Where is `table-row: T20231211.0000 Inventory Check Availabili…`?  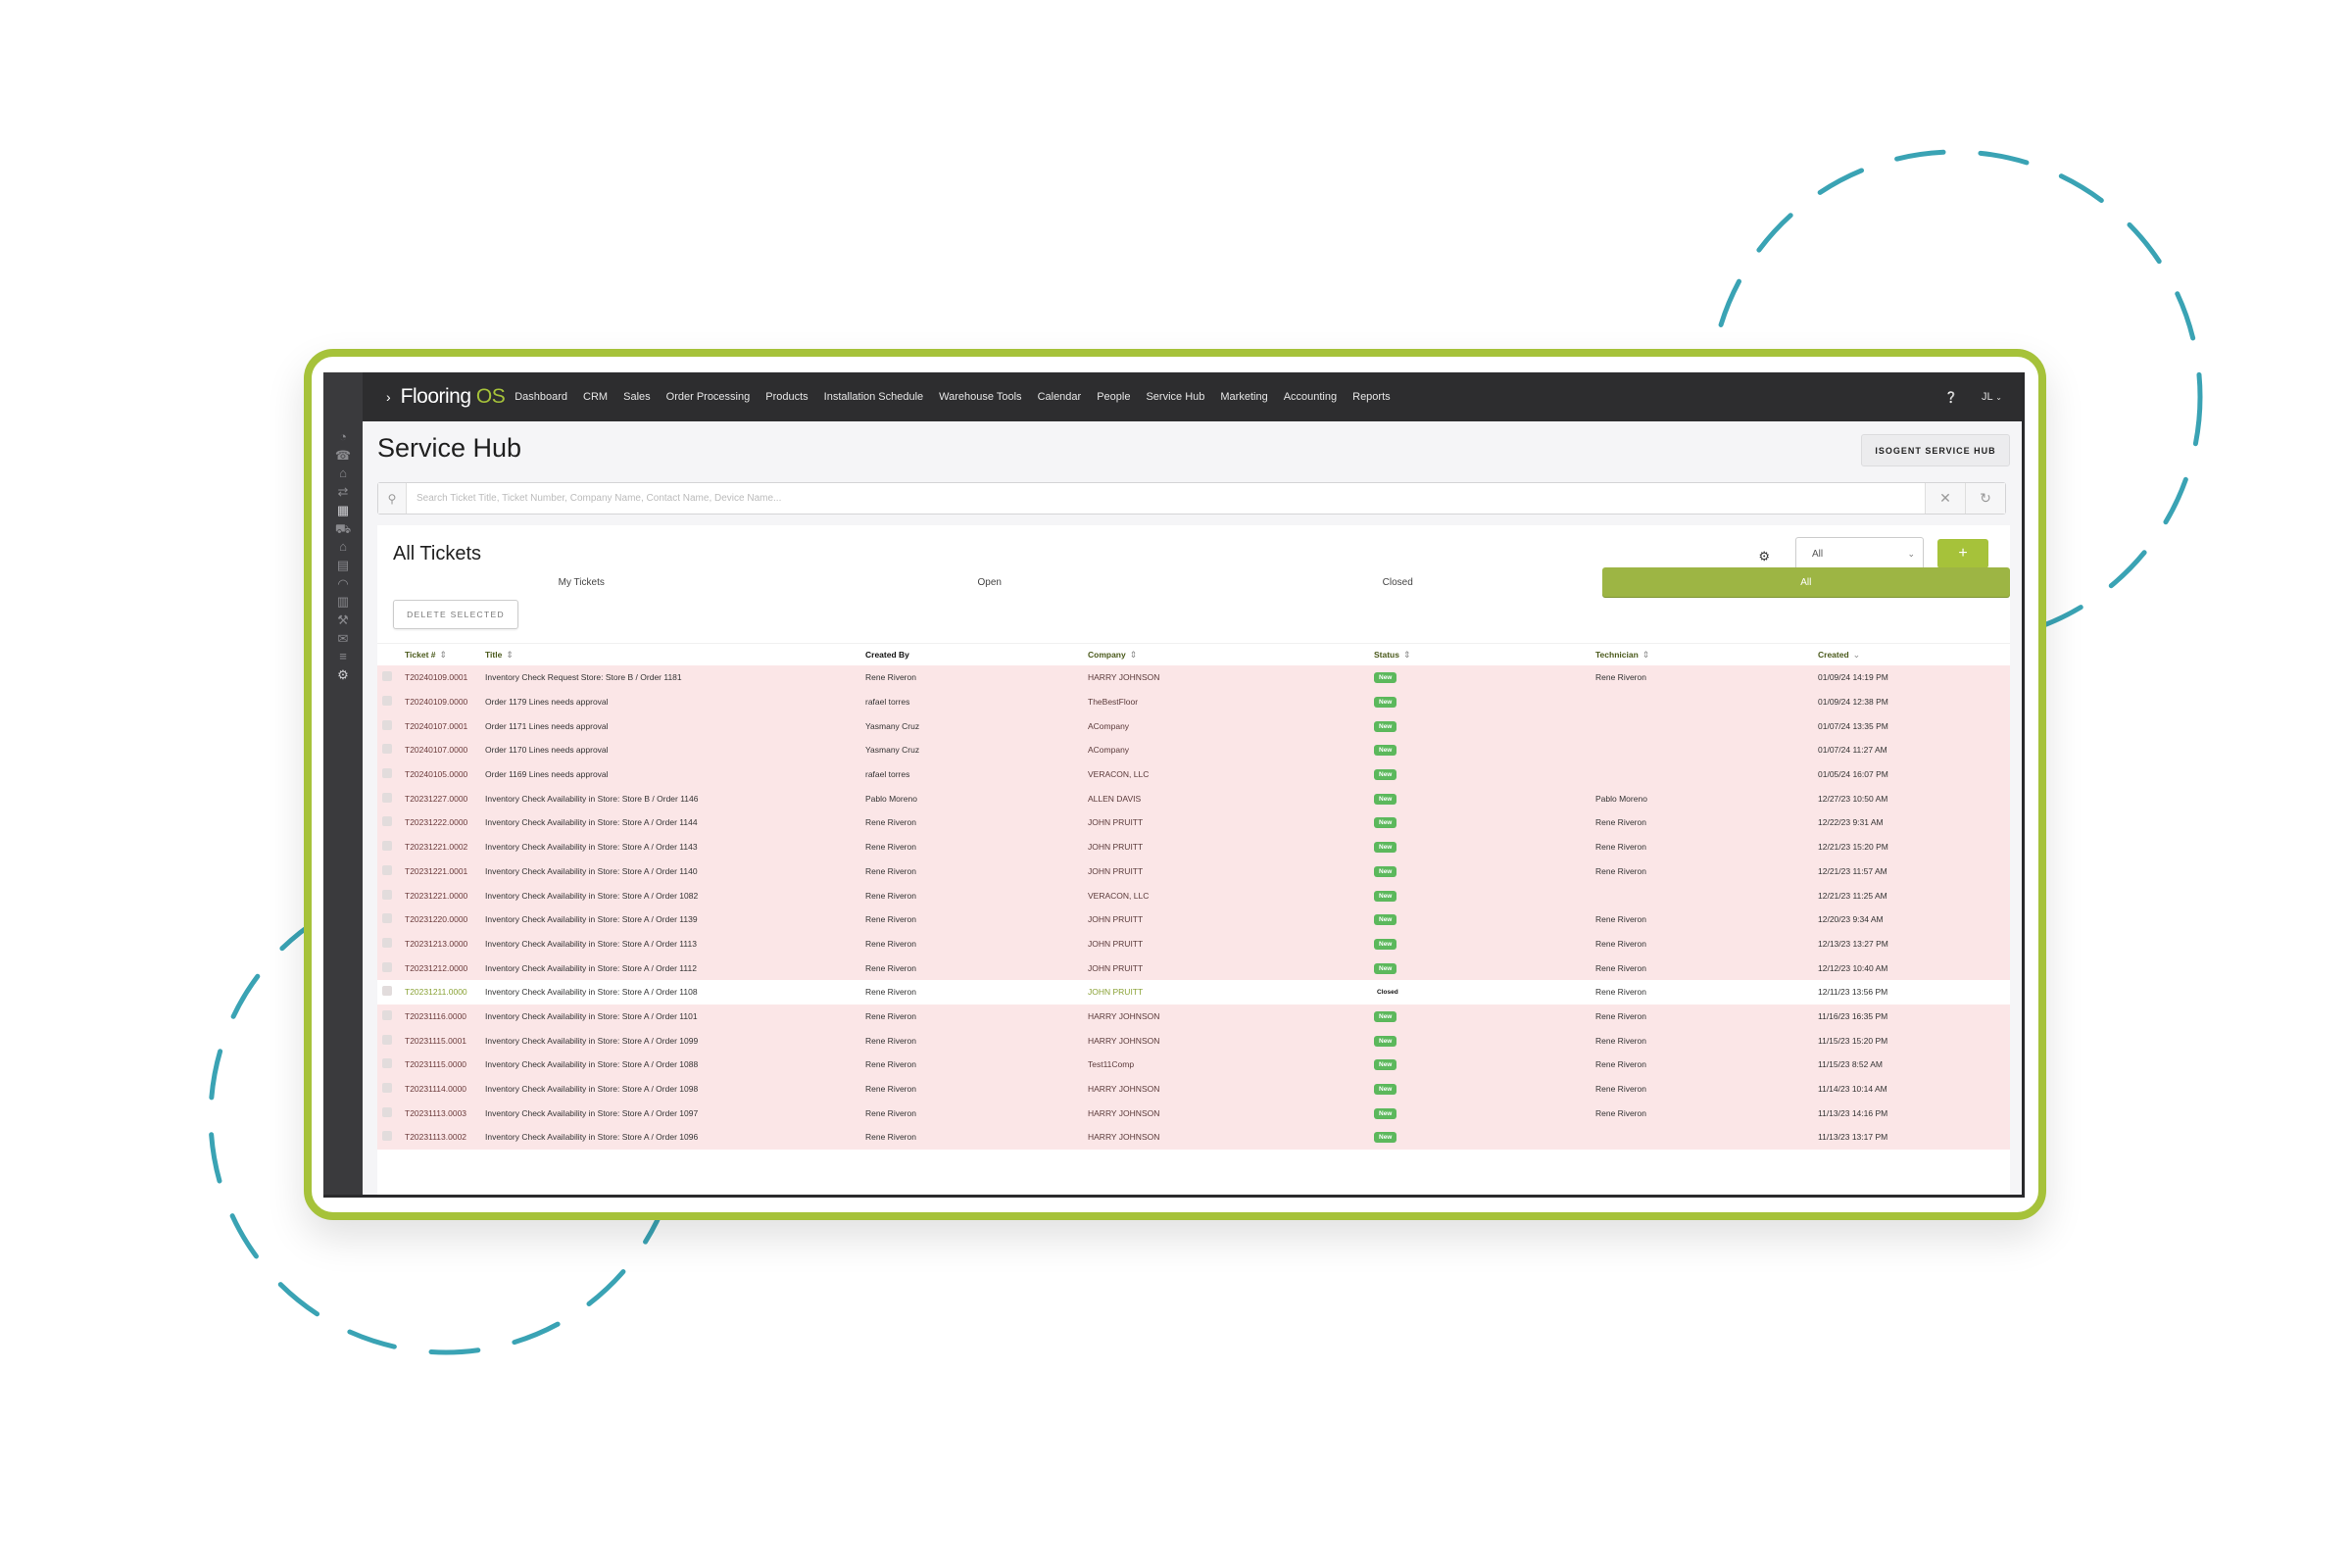
table-row: T20231211.0000 Inventory Check Availabili… is located at coordinates (1193, 991).